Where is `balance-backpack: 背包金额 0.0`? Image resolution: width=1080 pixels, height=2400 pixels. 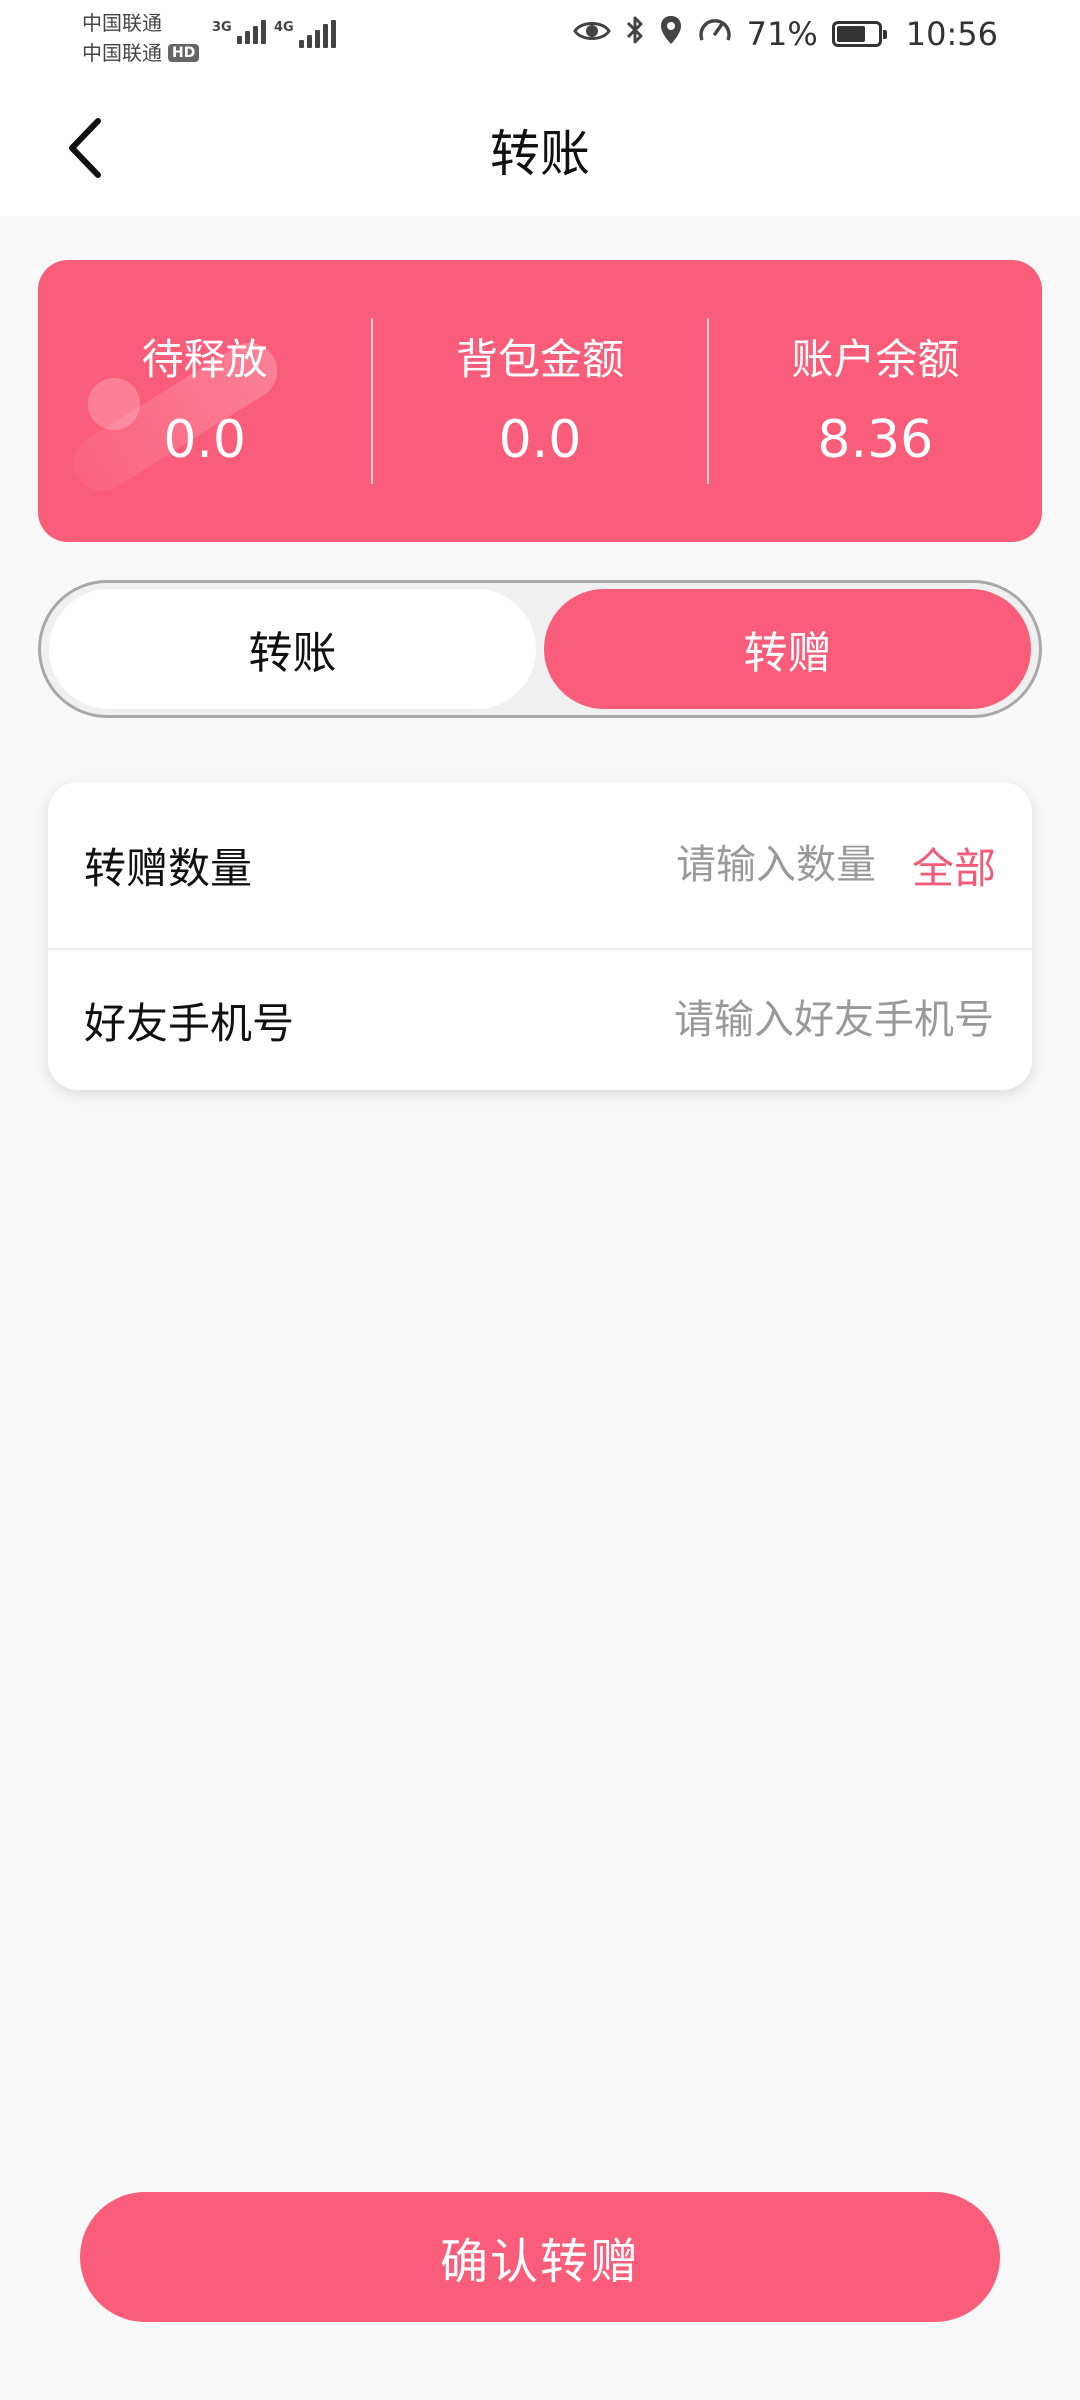 balance-backpack: 背包金额 0.0 is located at coordinates (539, 401).